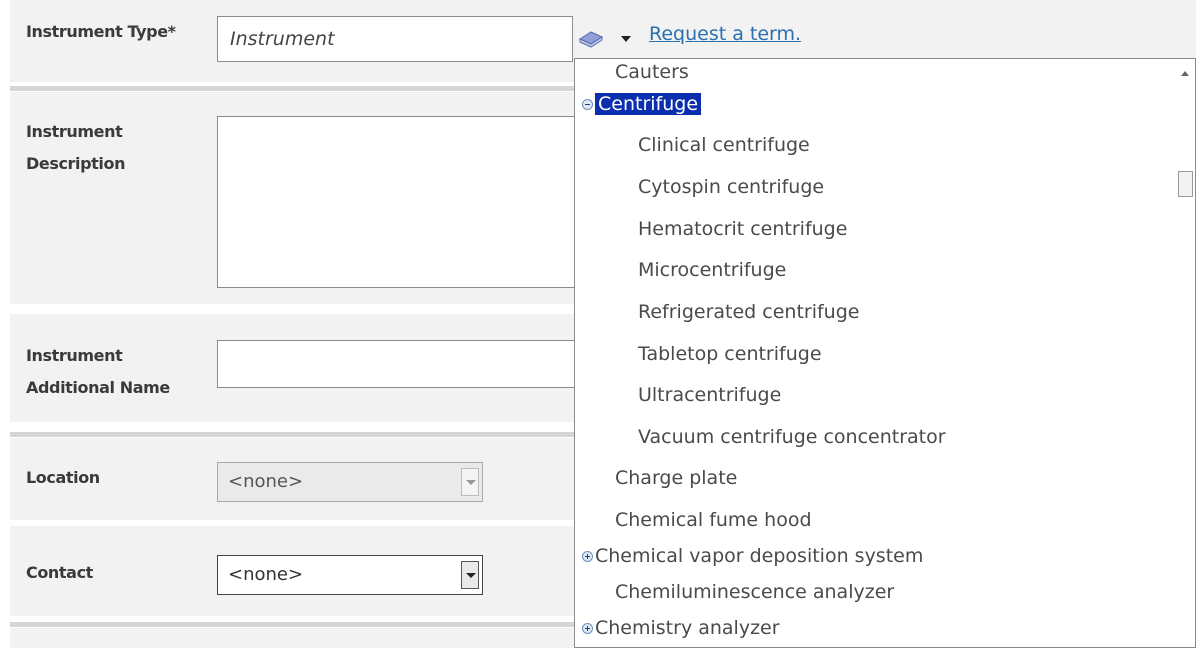  I want to click on tree-item-label: Cytospin centrifuge, so click(731, 187).